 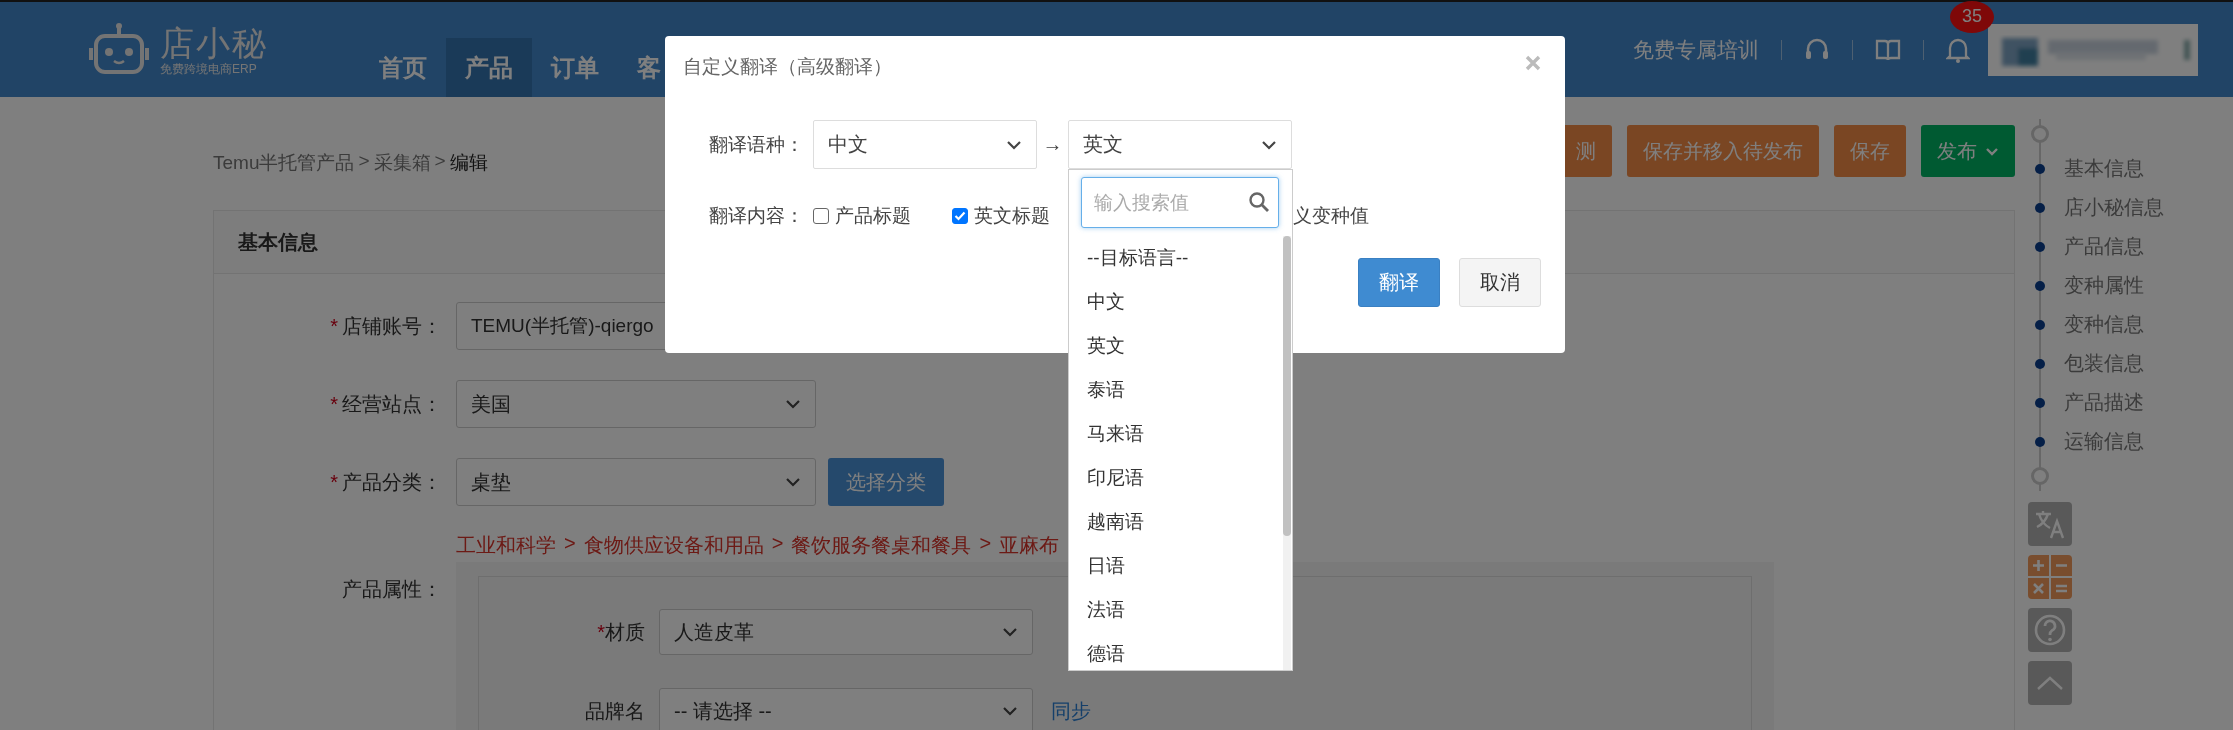 I want to click on back-to-top-icon, so click(x=2050, y=683).